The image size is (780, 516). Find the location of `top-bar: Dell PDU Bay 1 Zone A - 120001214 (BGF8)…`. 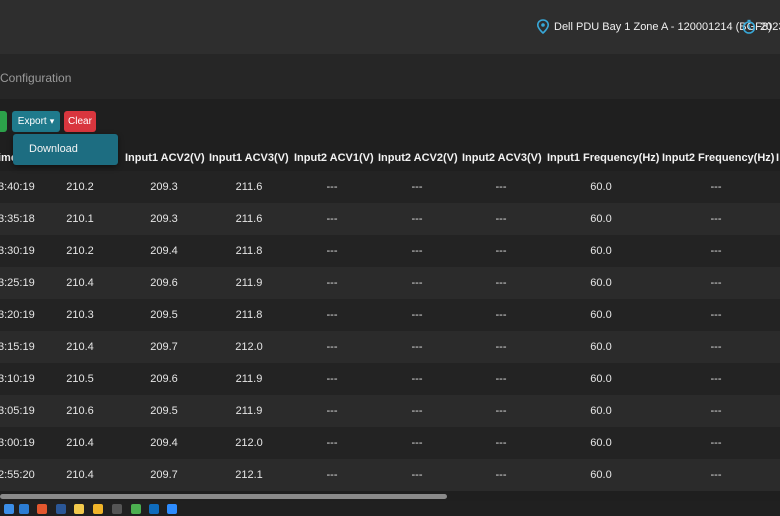

top-bar: Dell PDU Bay 1 Zone A - 120001214 (BGF8)… is located at coordinates (390, 27).